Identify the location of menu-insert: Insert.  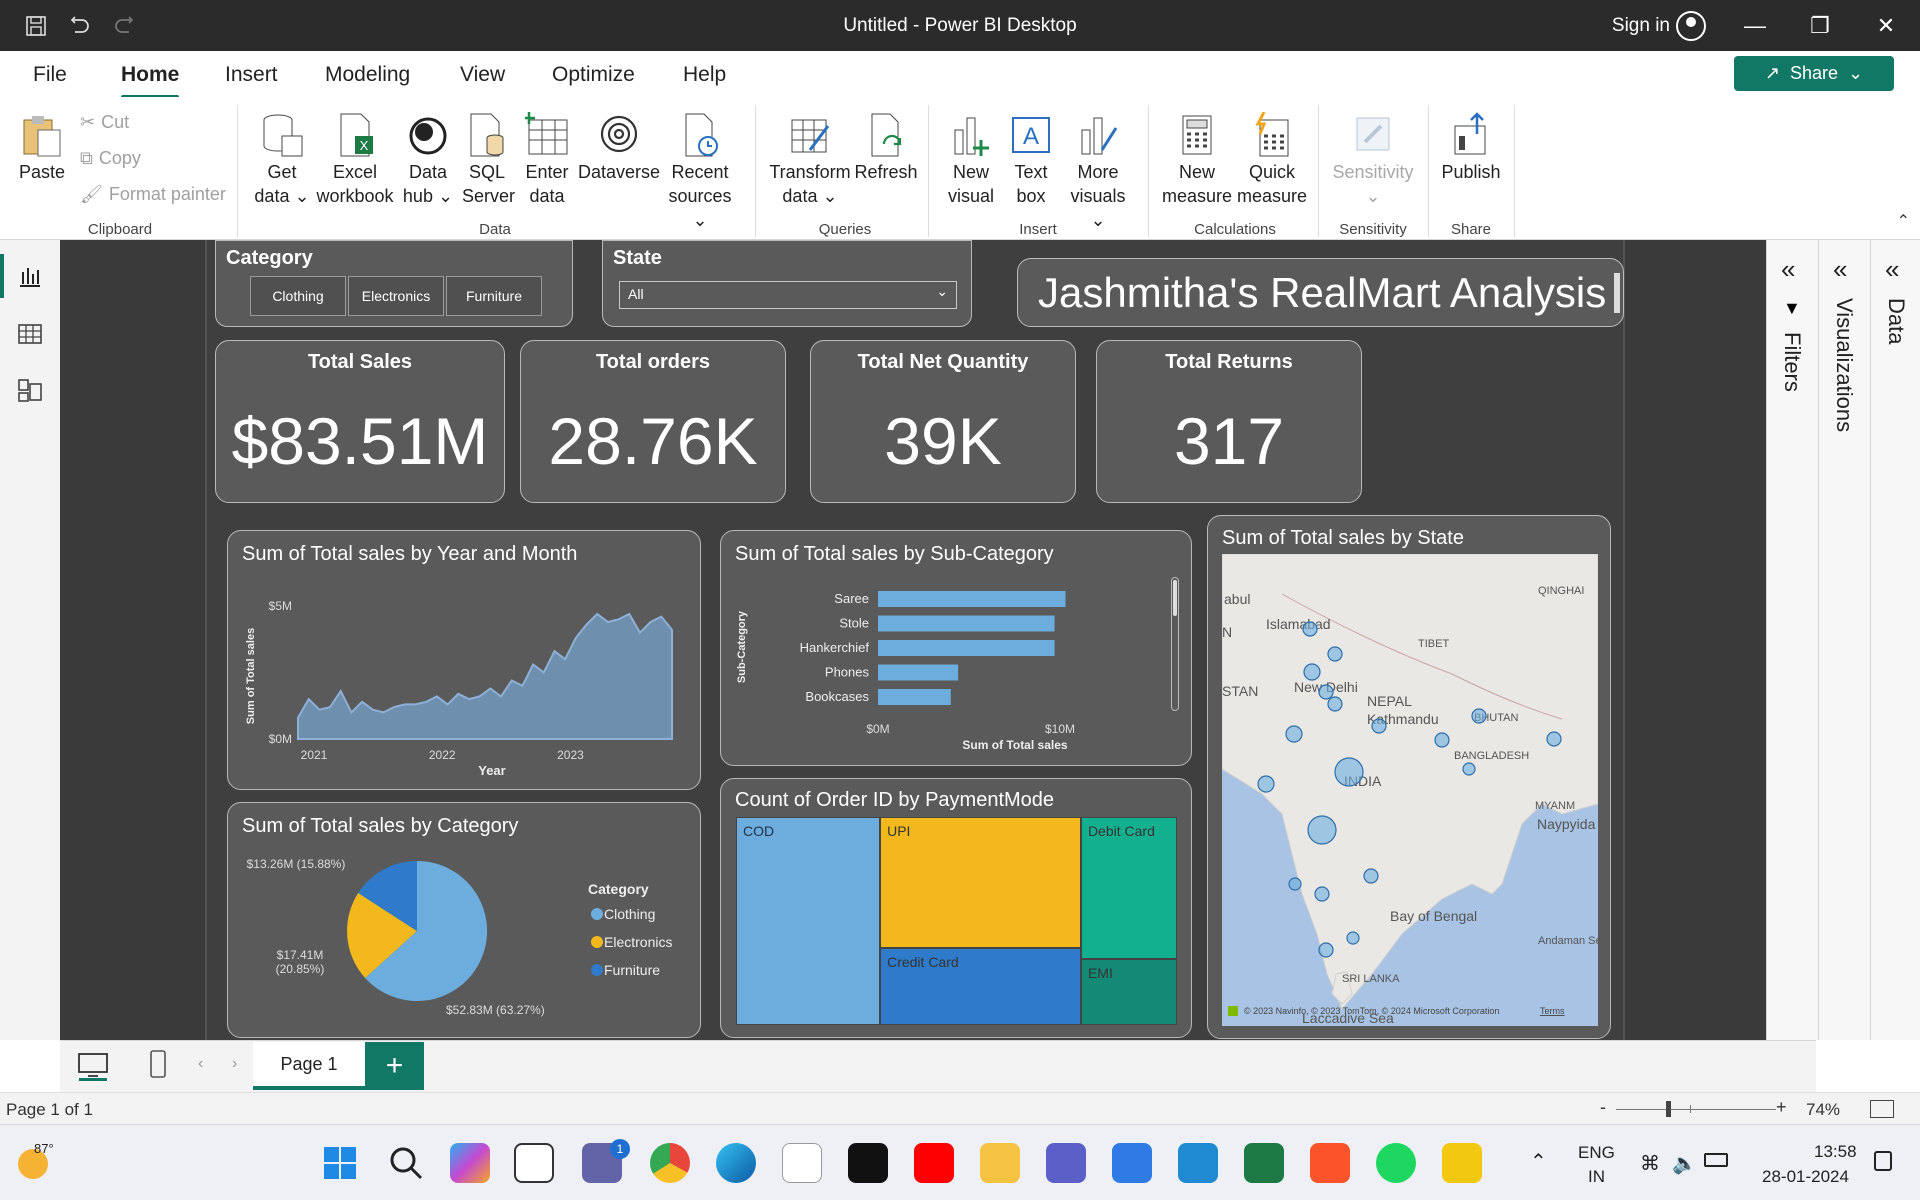
(251, 75).